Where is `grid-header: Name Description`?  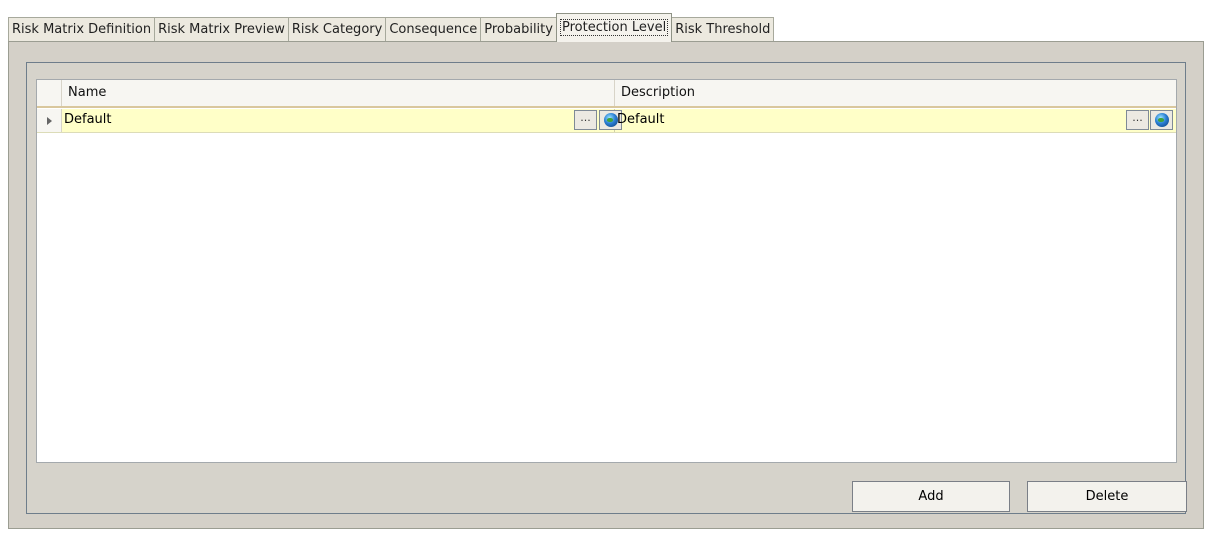
grid-header: Name Description is located at coordinates (606, 94).